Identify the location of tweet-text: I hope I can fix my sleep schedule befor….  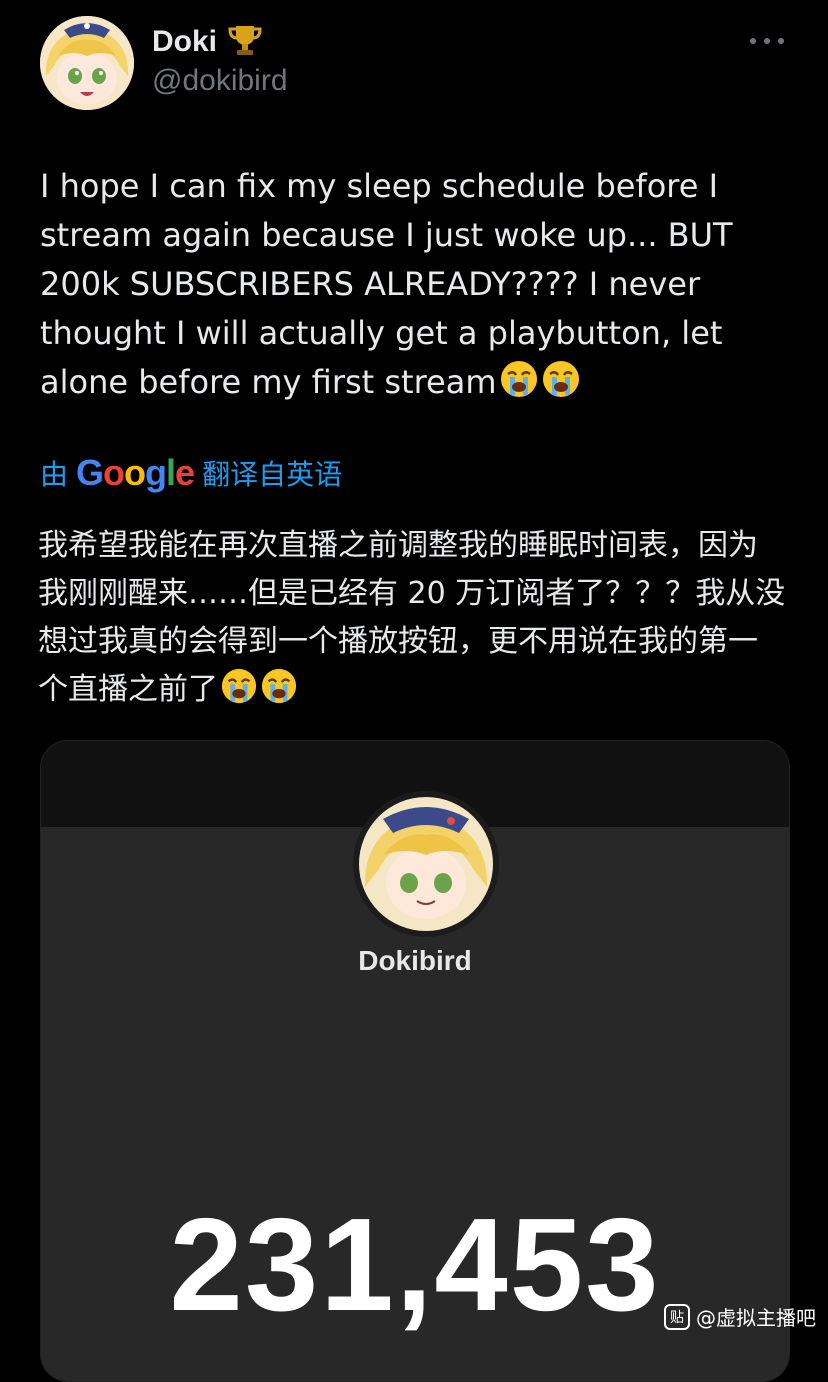
(391, 284).